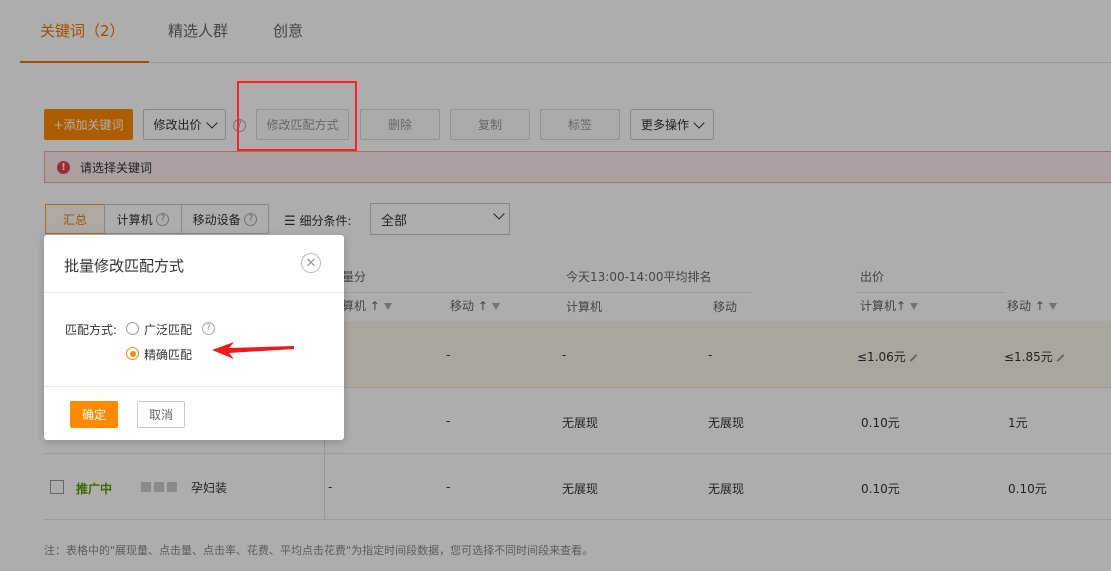 This screenshot has width=1111, height=571. Describe the element at coordinates (253, 350) in the screenshot. I see `annotation-arrow-icon` at that location.